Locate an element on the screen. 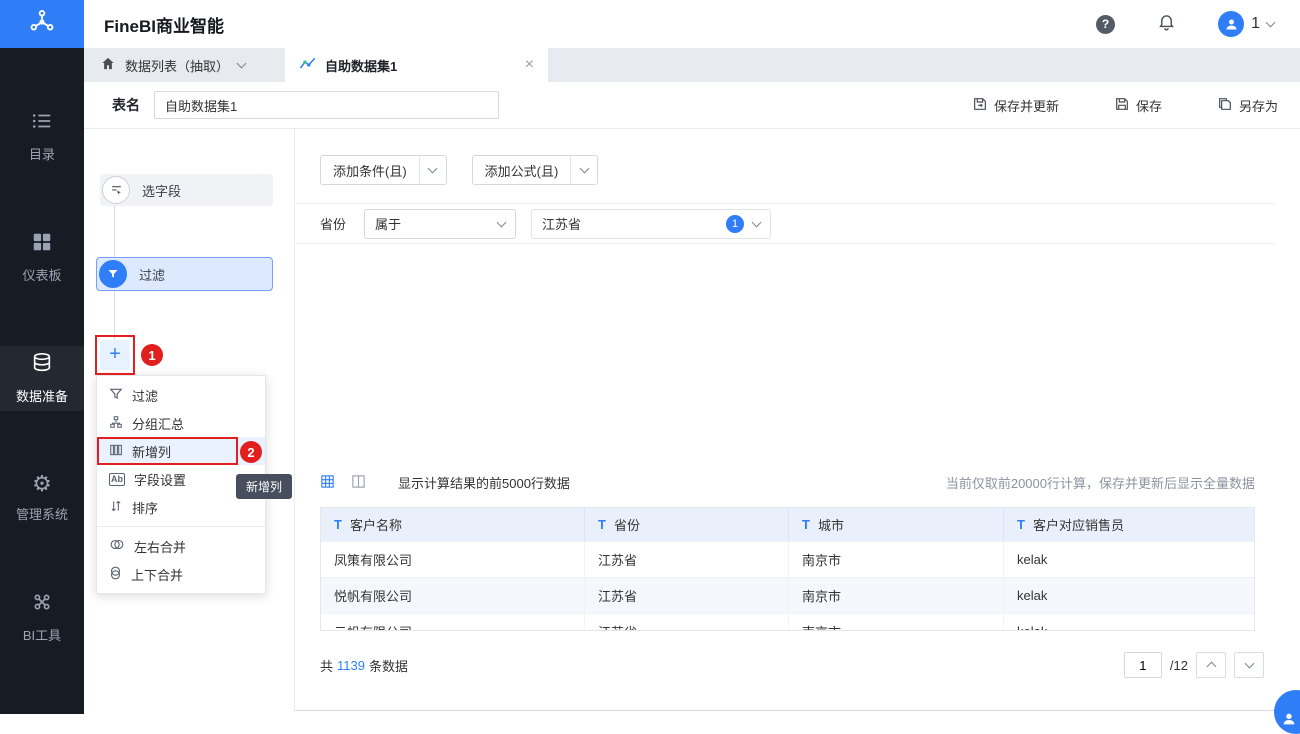 This screenshot has width=1300, height=734. gear-icon: ⚙ is located at coordinates (42, 483).